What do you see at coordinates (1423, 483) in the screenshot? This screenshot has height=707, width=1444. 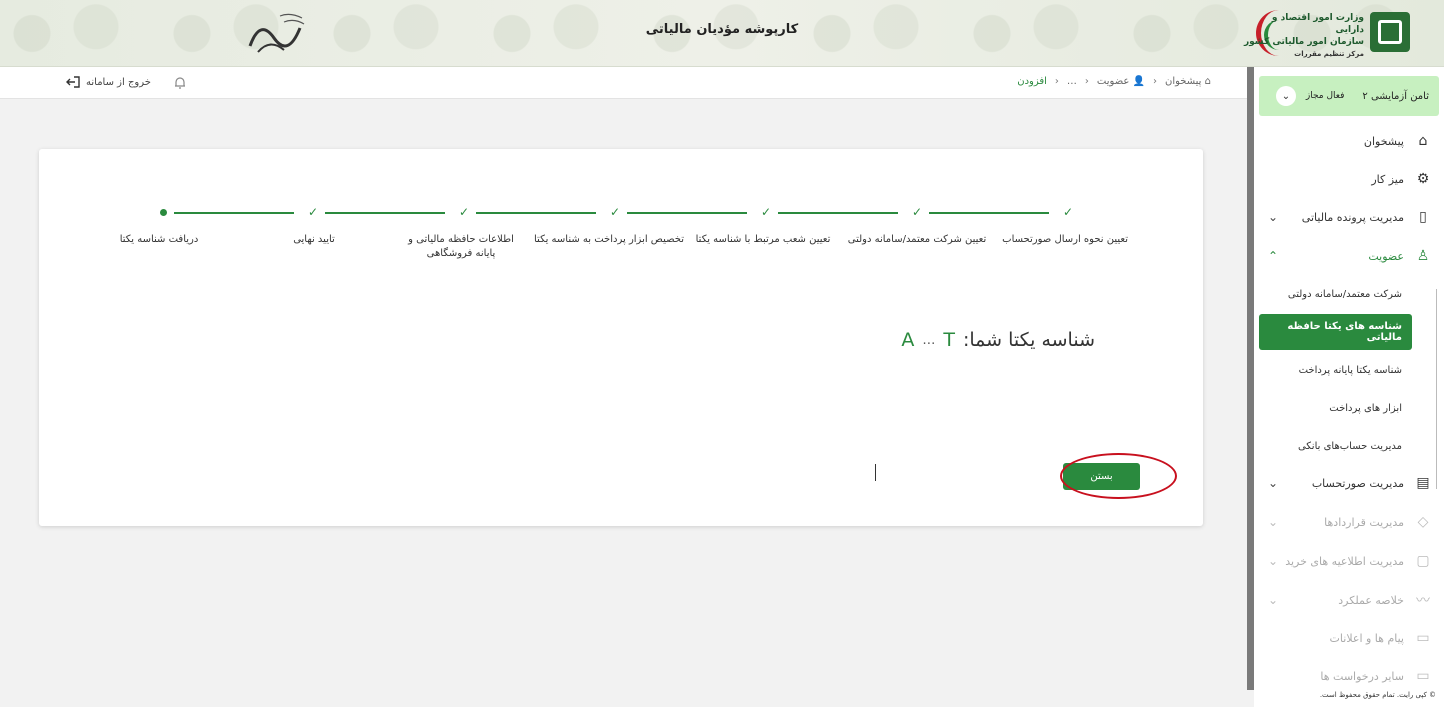 I see `invoice-icon: ▤` at bounding box center [1423, 483].